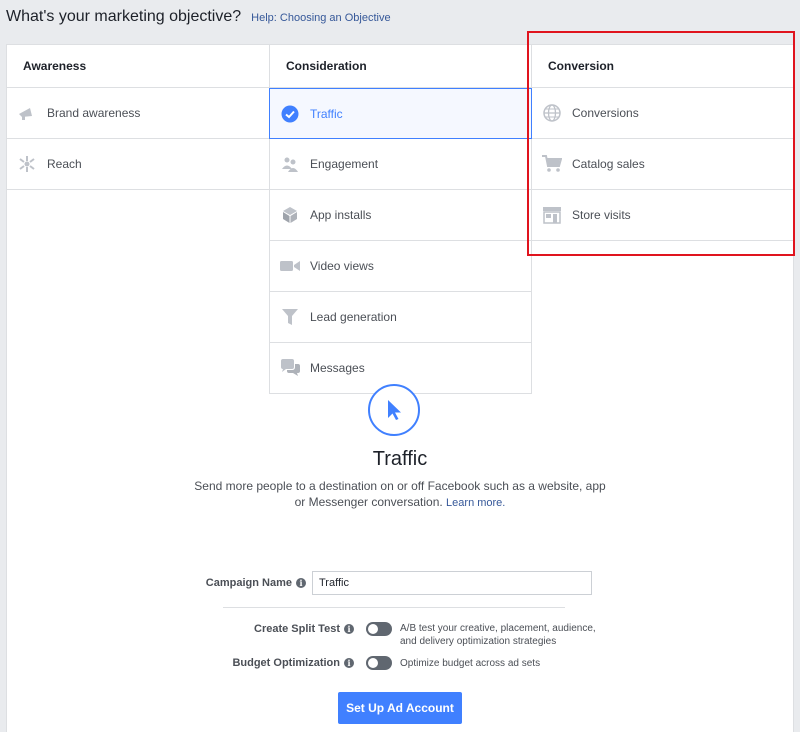  What do you see at coordinates (138, 66) in the screenshot?
I see `column-heading-awareness: Awareness` at bounding box center [138, 66].